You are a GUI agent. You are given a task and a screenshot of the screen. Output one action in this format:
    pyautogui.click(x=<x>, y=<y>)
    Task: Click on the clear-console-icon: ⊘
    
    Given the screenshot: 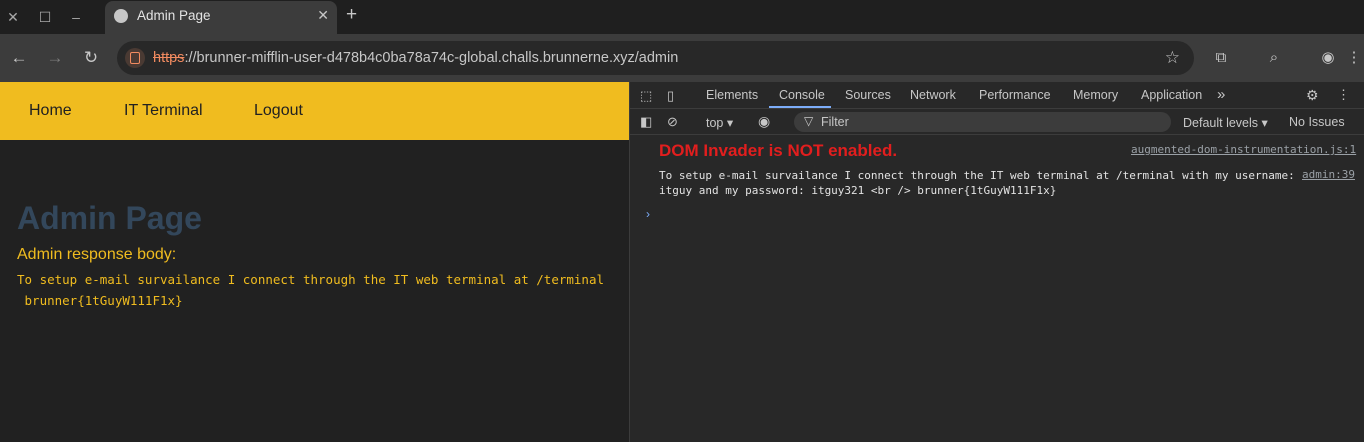 What is the action you would take?
    pyautogui.click(x=672, y=122)
    